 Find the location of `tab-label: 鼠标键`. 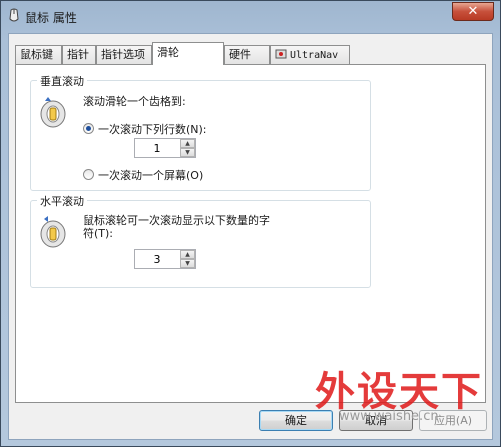

tab-label: 鼠标键 is located at coordinates (36, 54).